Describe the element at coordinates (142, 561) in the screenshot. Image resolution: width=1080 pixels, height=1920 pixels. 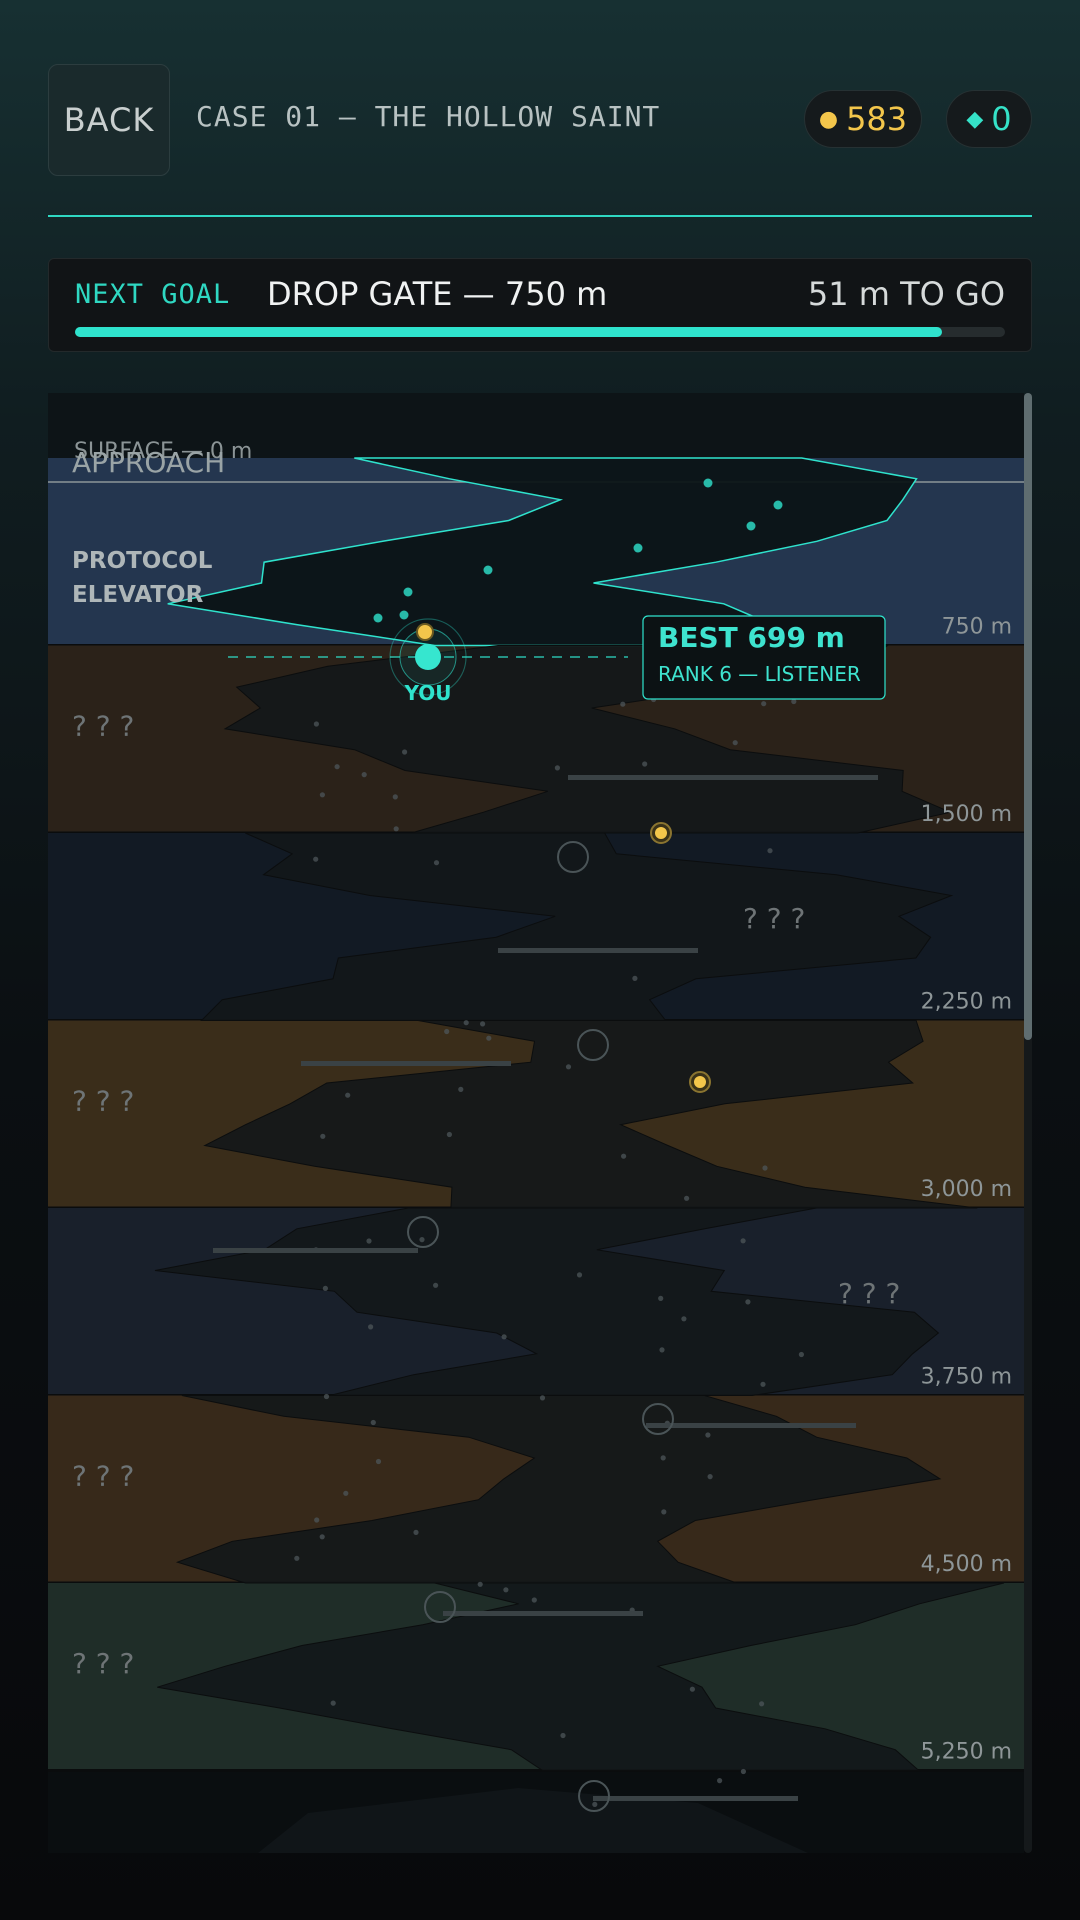
I see `zone-name-label: PROTOCOL` at that location.